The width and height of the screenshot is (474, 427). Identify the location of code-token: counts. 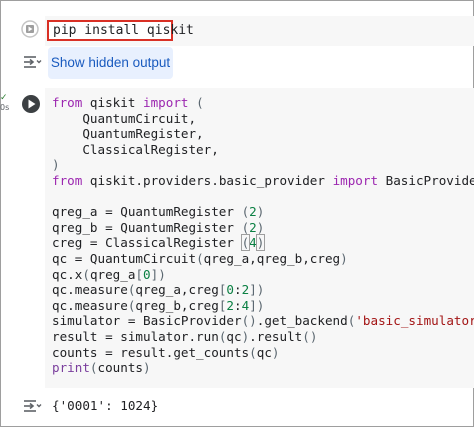
(120, 368).